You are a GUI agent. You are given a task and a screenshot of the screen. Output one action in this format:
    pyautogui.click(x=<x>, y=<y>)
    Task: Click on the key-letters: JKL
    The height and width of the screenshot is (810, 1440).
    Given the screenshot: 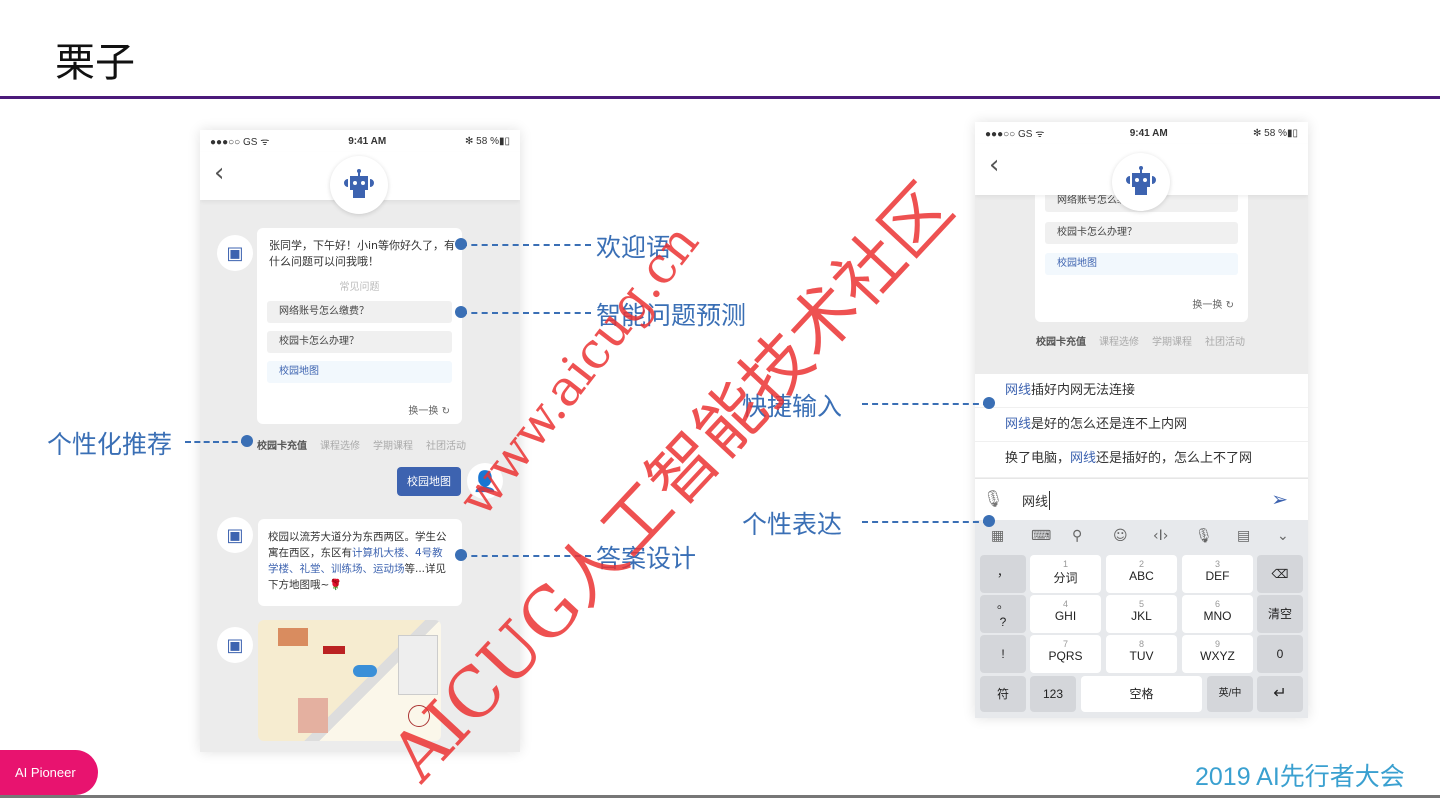 What is the action you would take?
    pyautogui.click(x=1141, y=616)
    